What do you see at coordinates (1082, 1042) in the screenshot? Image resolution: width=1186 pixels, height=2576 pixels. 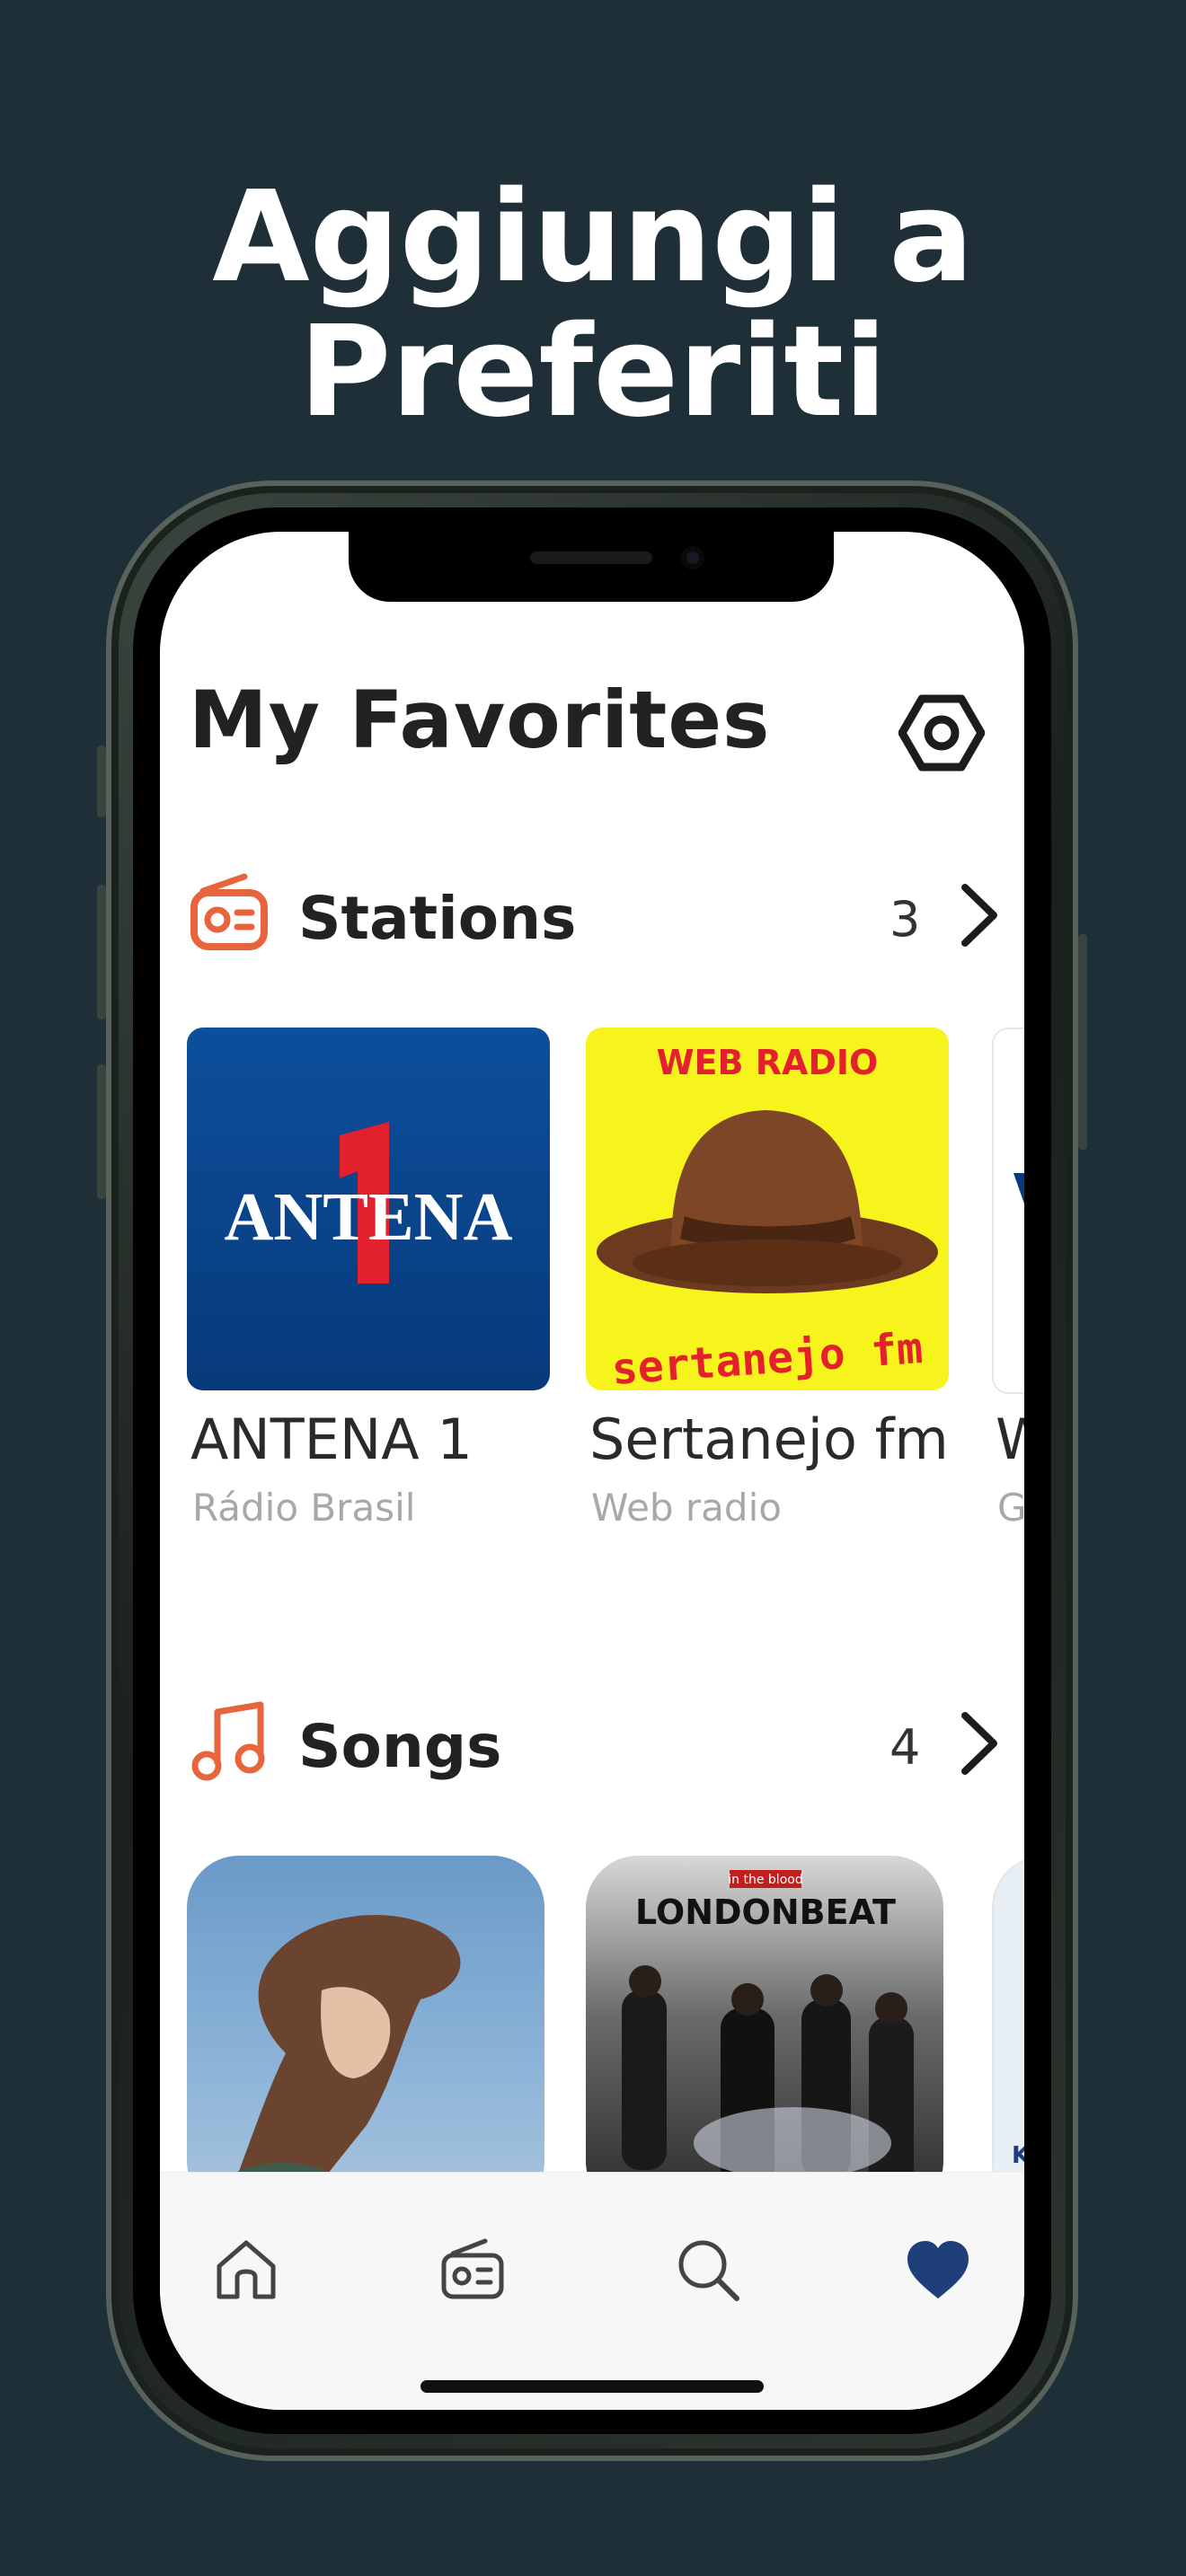 I see `phone-side-button-right` at bounding box center [1082, 1042].